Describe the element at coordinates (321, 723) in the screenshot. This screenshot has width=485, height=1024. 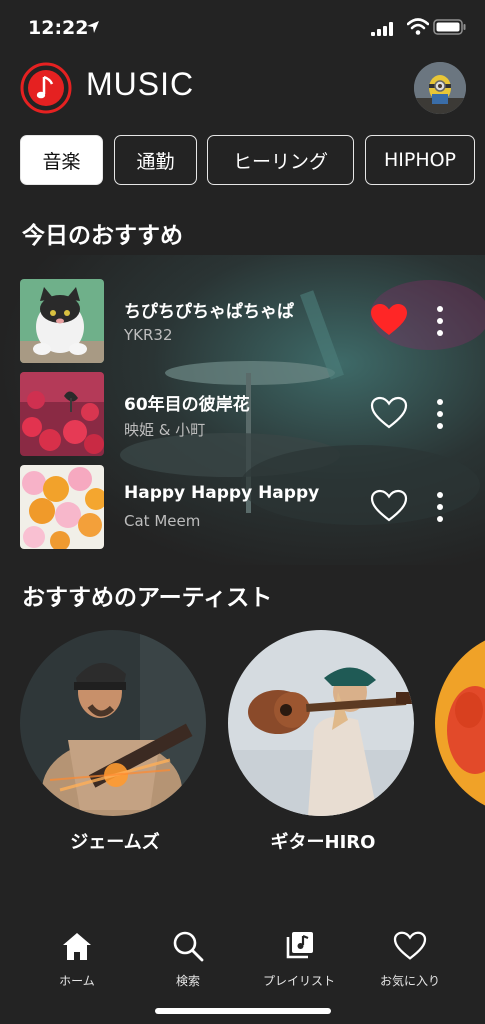
I see `artist-photo-hiro` at that location.